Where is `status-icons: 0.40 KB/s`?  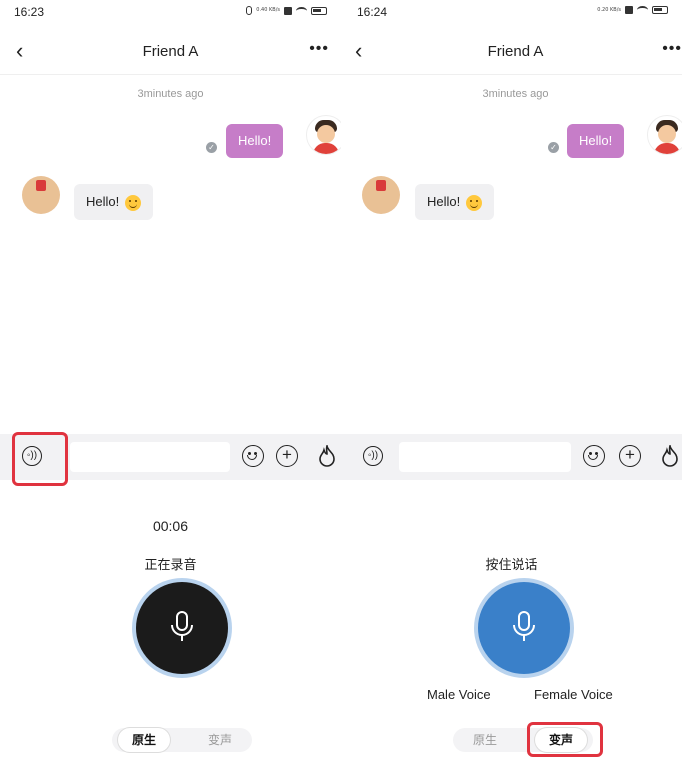 status-icons: 0.40 KB/s is located at coordinates (286, 10).